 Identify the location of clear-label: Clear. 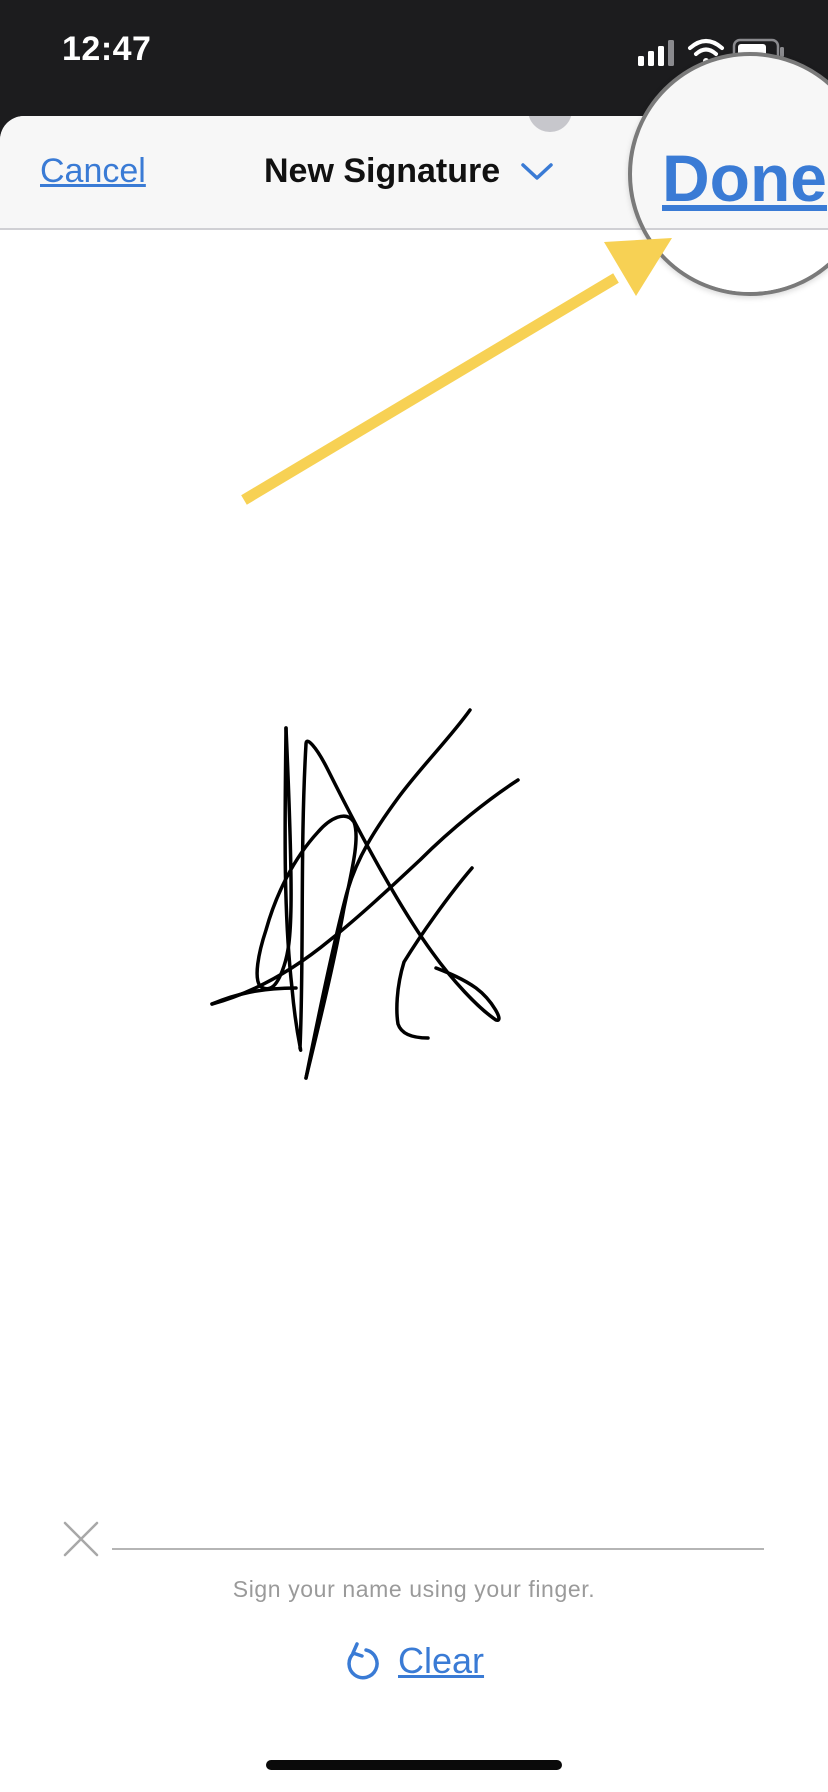
(441, 1660).